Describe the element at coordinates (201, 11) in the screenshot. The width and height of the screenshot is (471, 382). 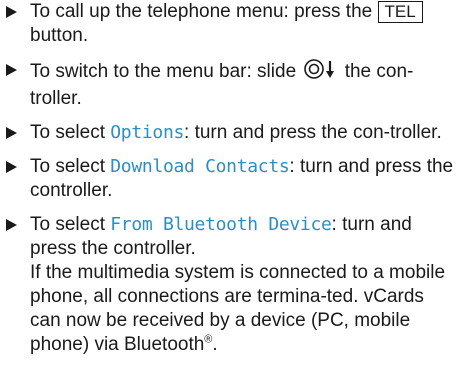
I see `step-text: To call up the telephone menu: press the` at that location.